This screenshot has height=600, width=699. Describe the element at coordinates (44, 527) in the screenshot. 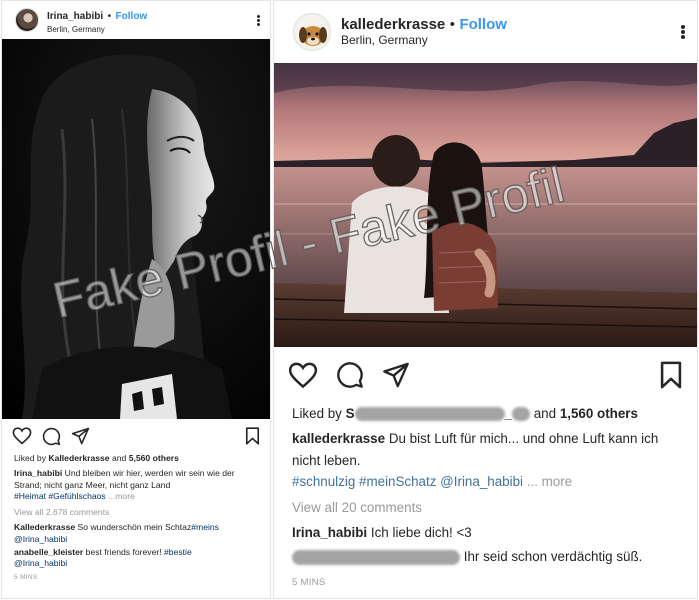

I see `comment-username-link: Kallederkrasse` at that location.